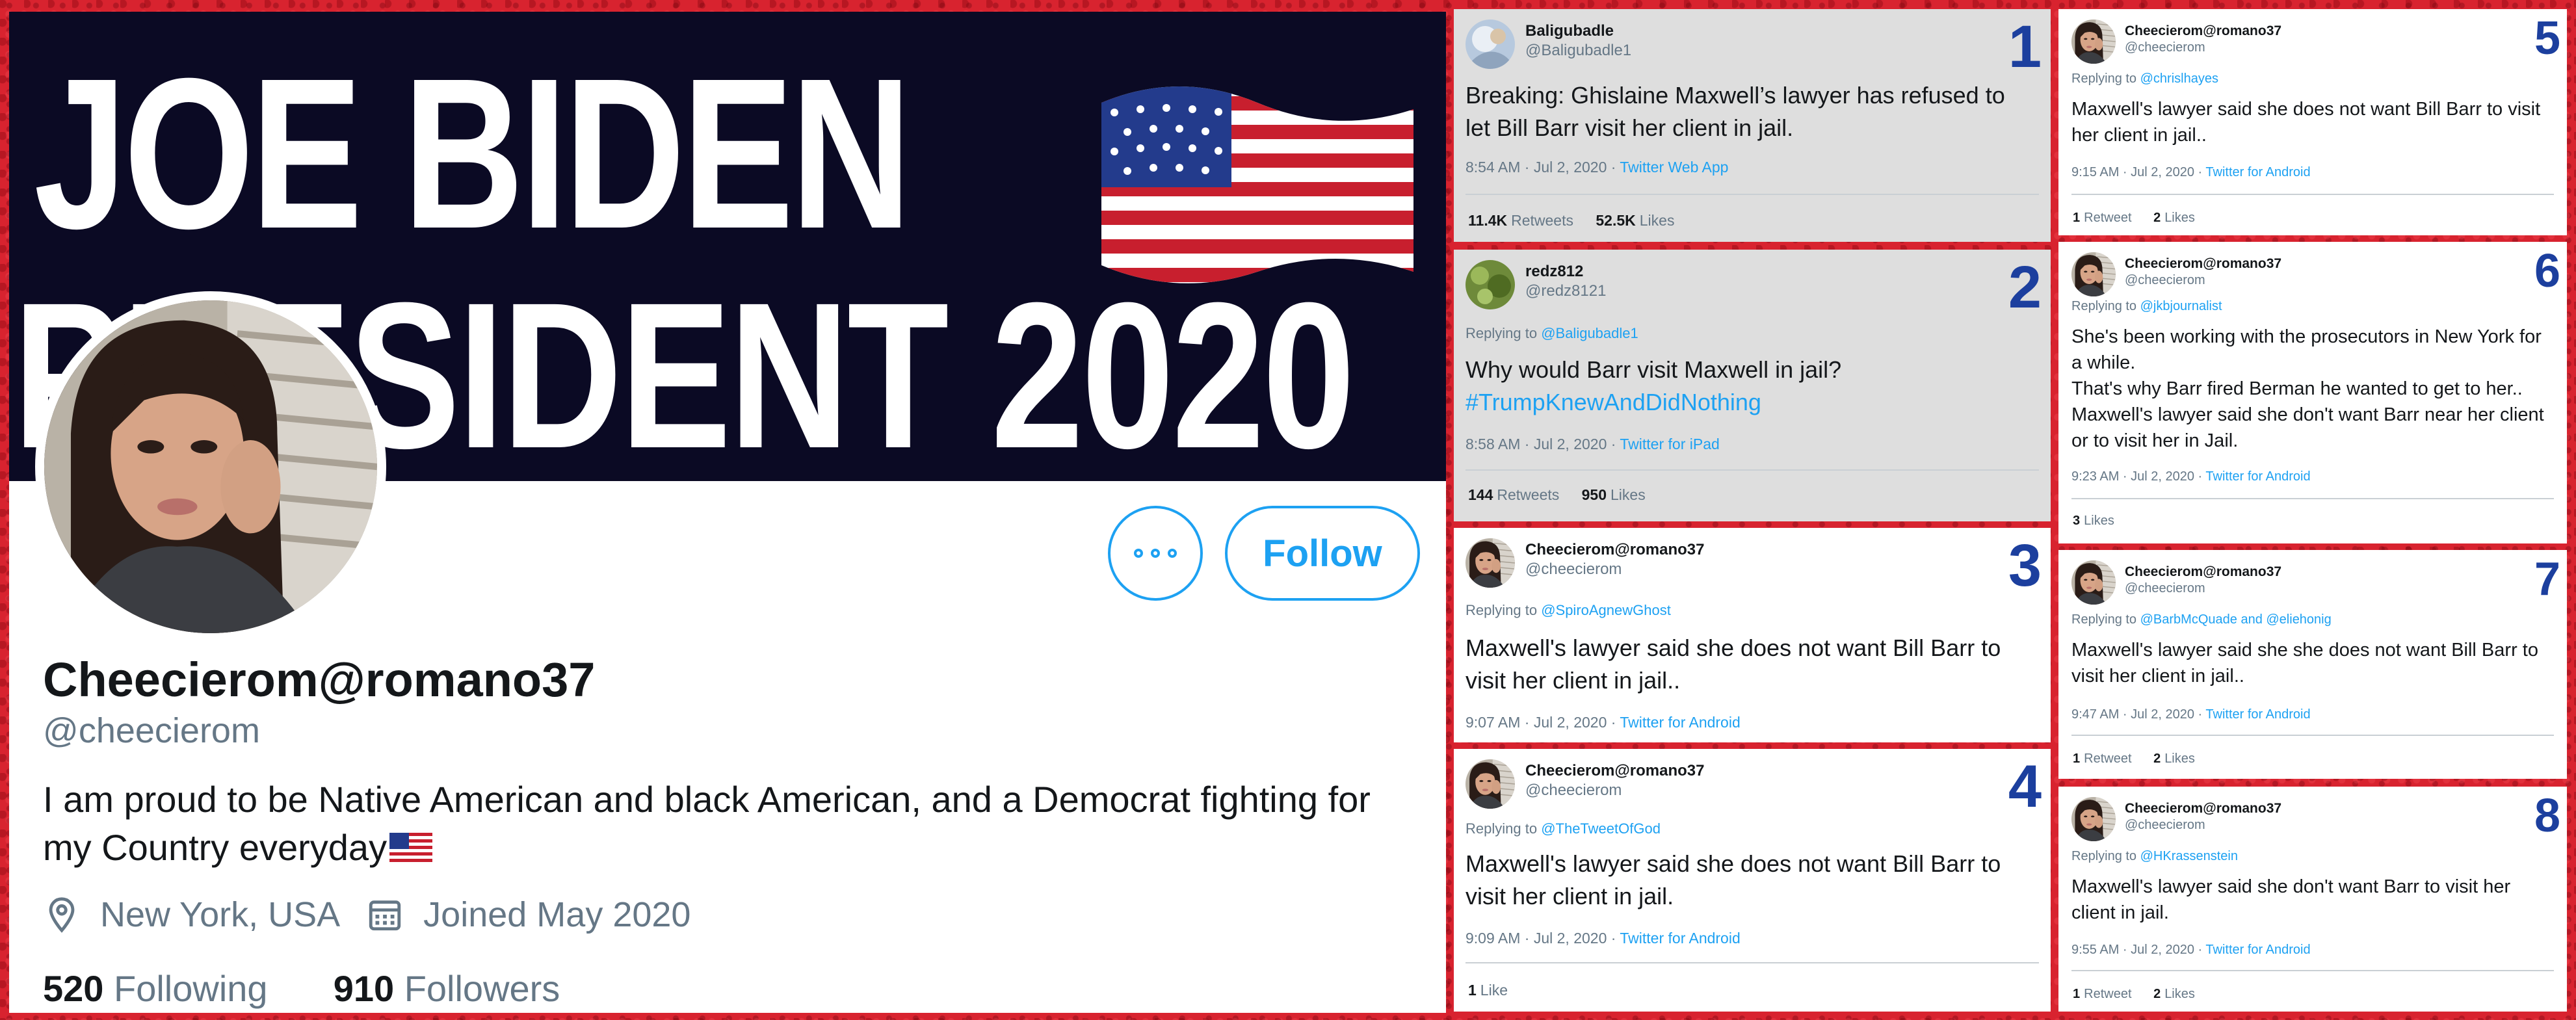 The width and height of the screenshot is (2576, 1020). I want to click on following-link: 520 Following, so click(155, 988).